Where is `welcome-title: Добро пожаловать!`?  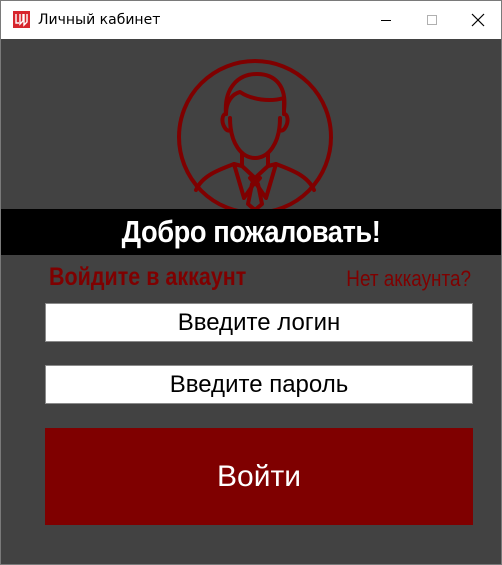 welcome-title: Добро пожаловать! is located at coordinates (251, 231).